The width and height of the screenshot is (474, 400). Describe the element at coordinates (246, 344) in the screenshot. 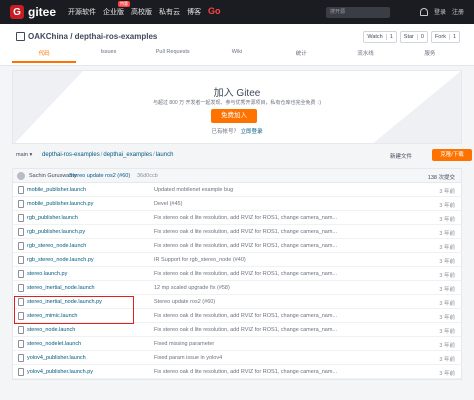

I see `file-commit-message: Fixed missing parameter` at that location.